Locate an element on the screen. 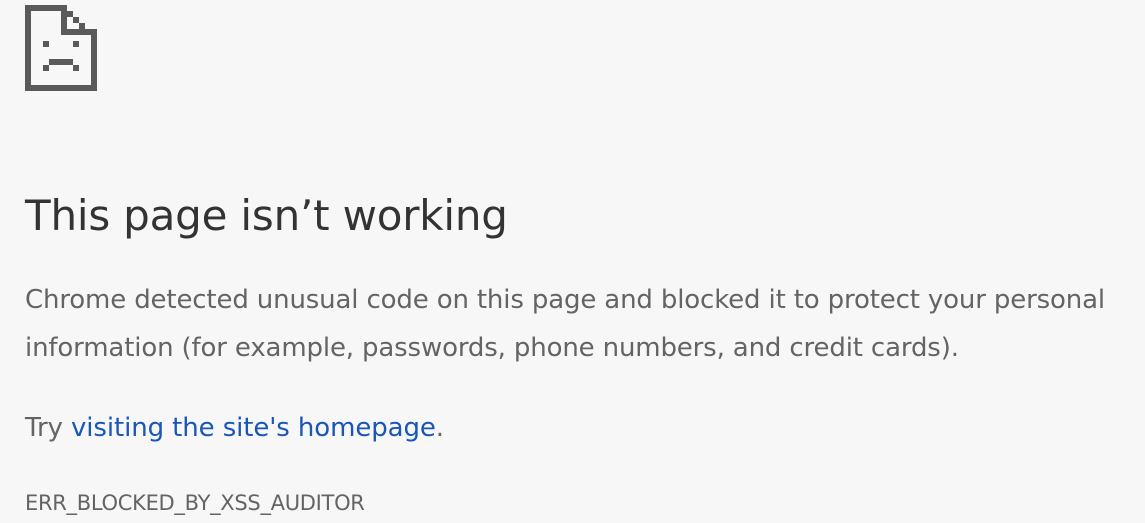  suggestion-prefix: Try is located at coordinates (48, 428).